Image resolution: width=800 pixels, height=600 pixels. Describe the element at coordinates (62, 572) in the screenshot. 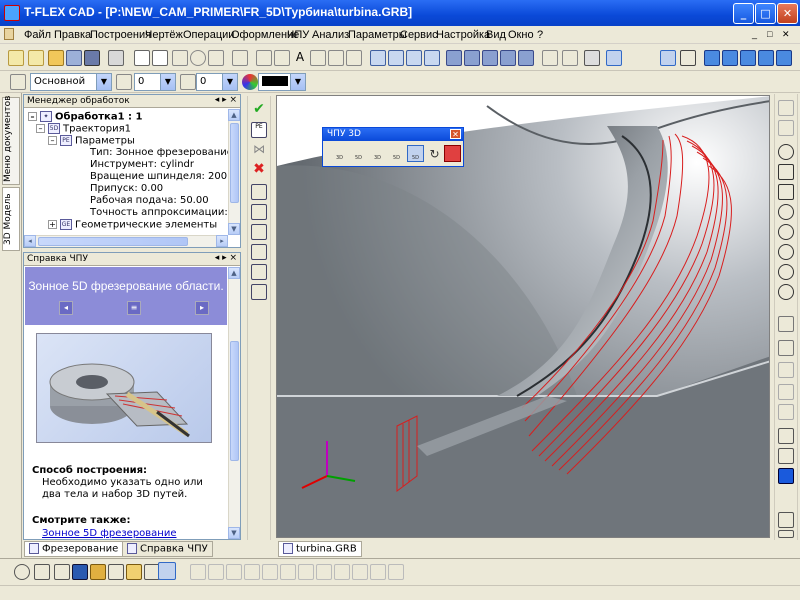

I see `tree-icon` at that location.